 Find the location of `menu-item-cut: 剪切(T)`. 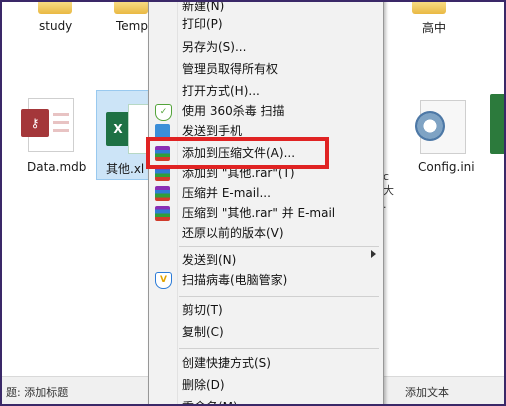

menu-item-cut: 剪切(T) is located at coordinates (202, 310).